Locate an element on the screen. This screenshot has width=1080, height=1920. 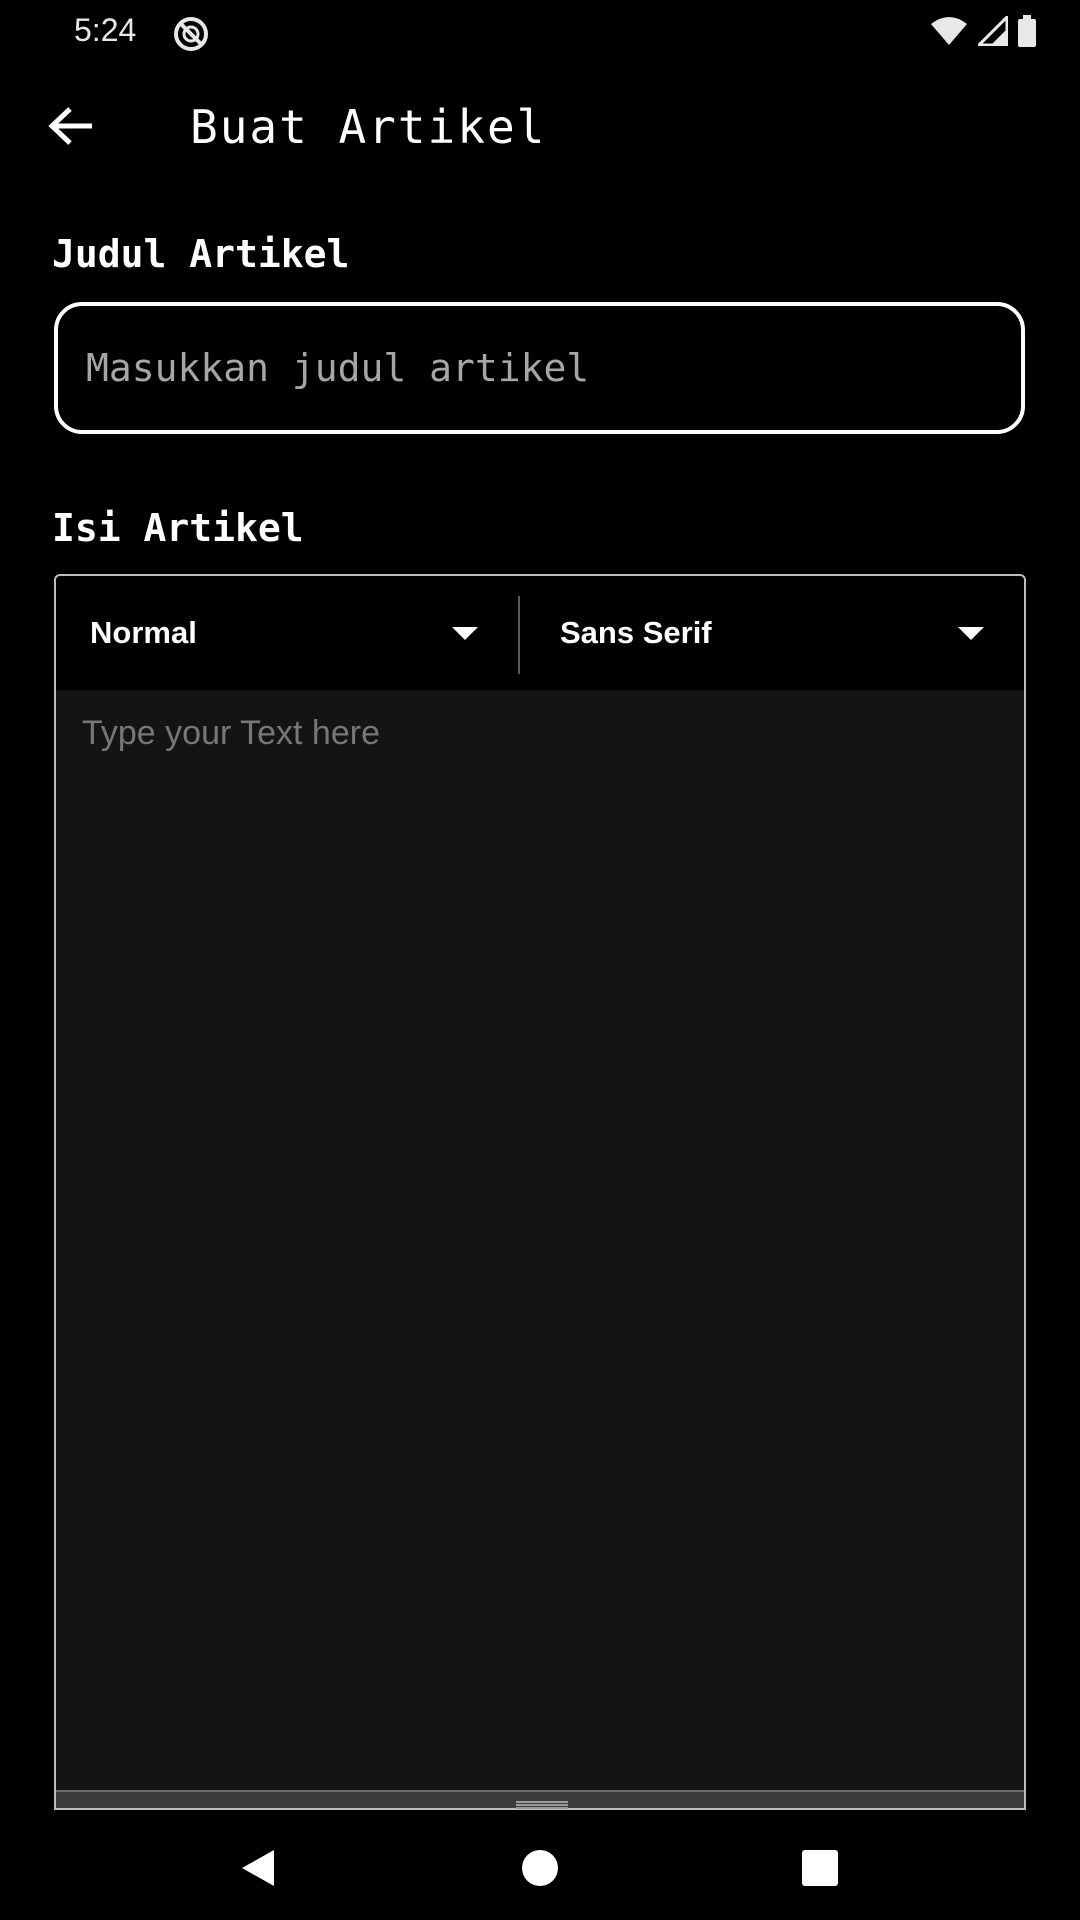
nav-back-icon is located at coordinates (258, 1870).